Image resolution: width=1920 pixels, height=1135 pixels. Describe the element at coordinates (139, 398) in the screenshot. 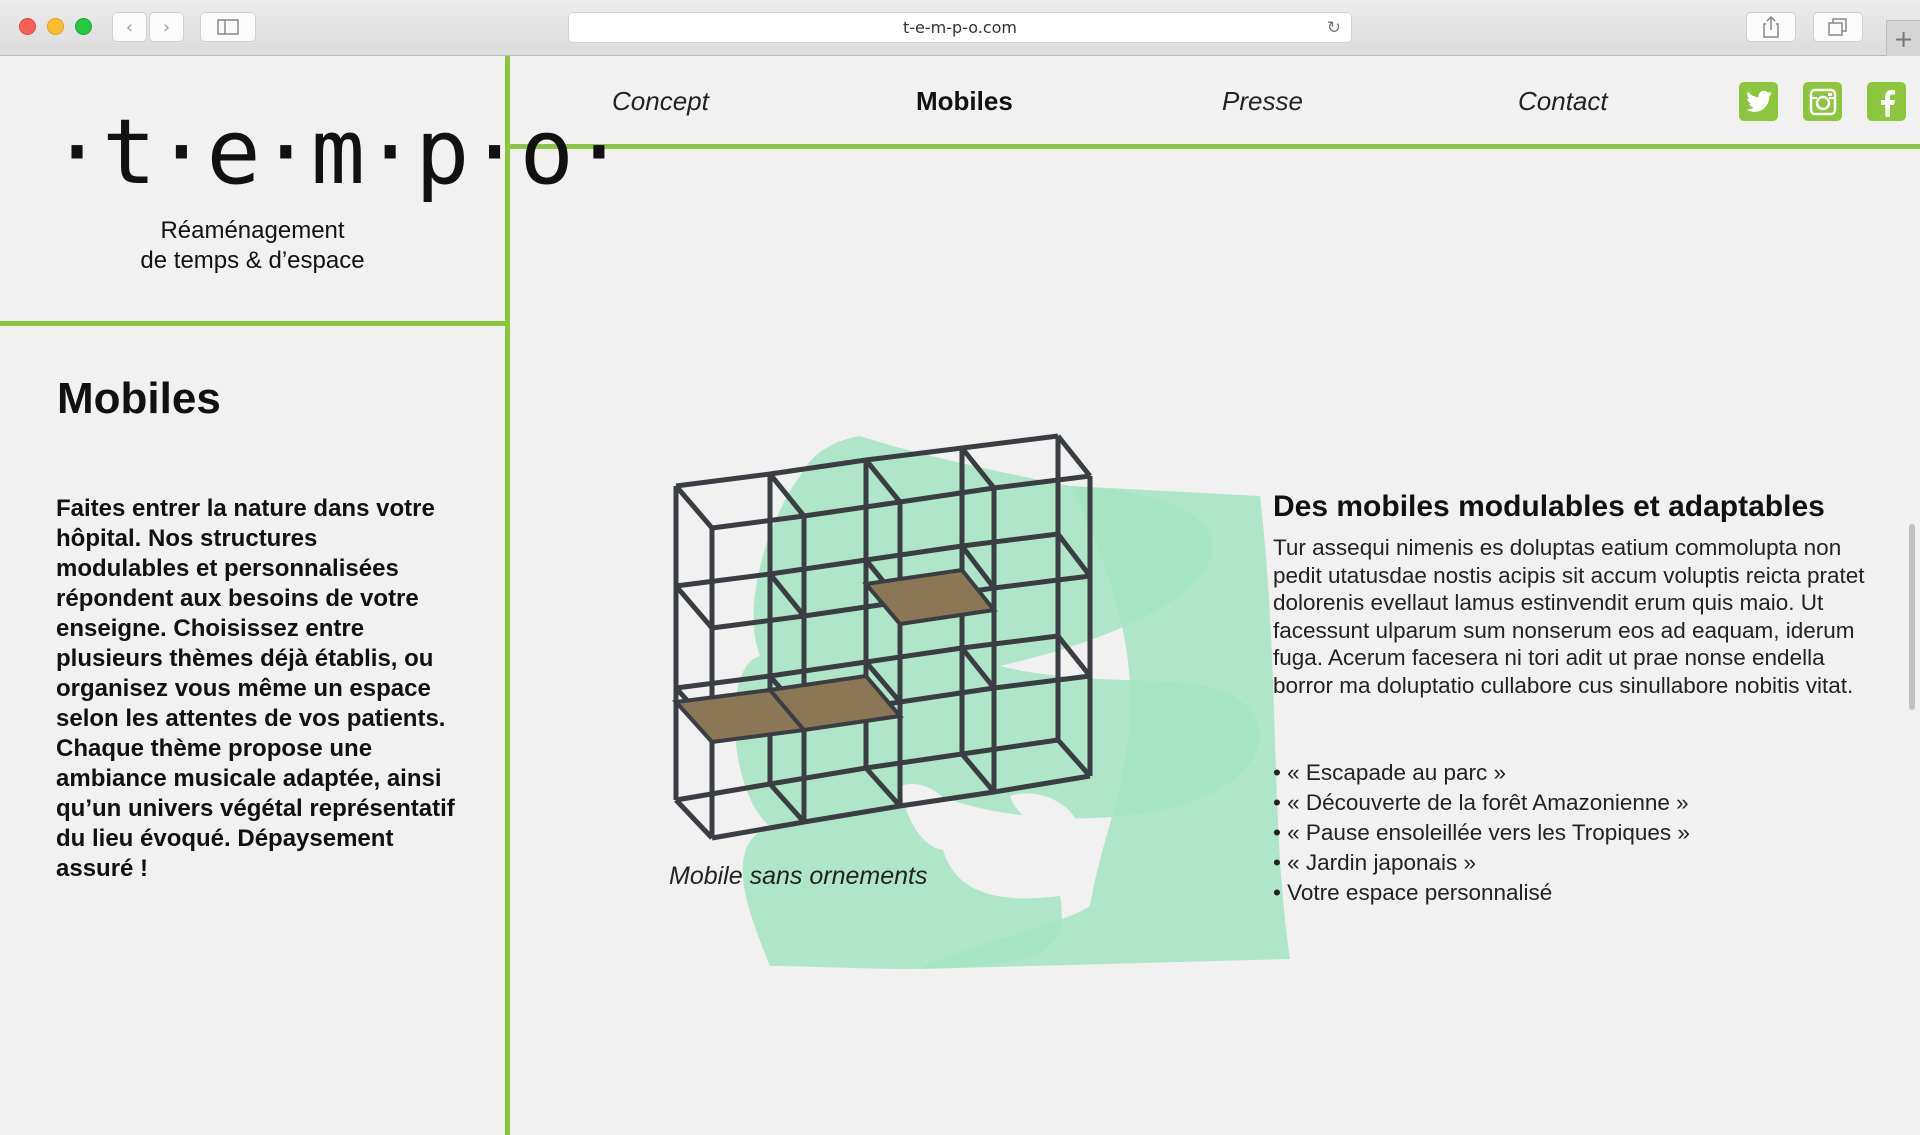

I see `sidebar-title: Mobiles` at that location.